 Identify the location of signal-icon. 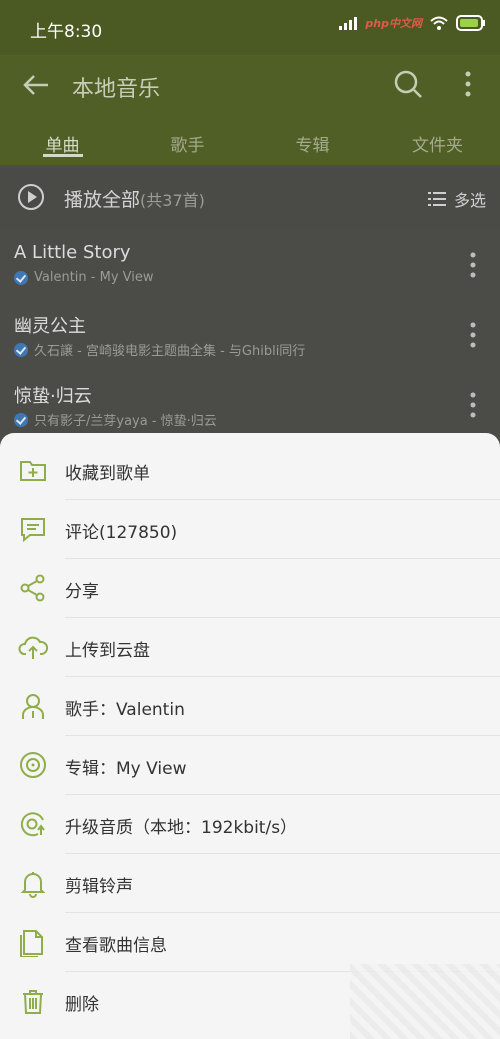
(348, 23).